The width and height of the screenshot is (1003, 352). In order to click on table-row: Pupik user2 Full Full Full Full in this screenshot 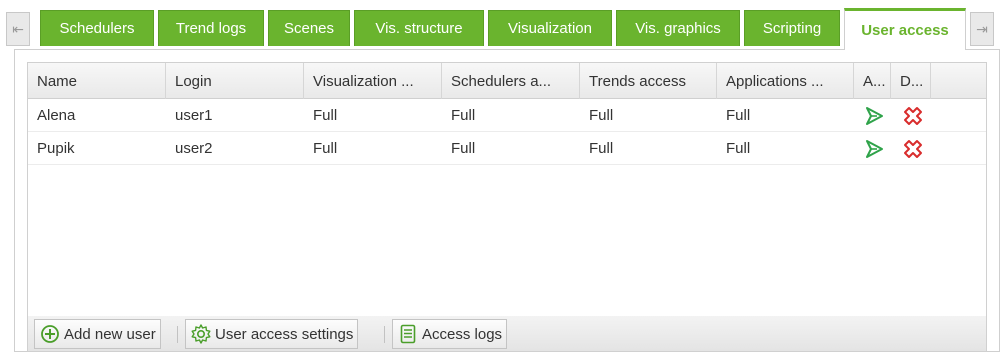, I will do `click(507, 148)`.